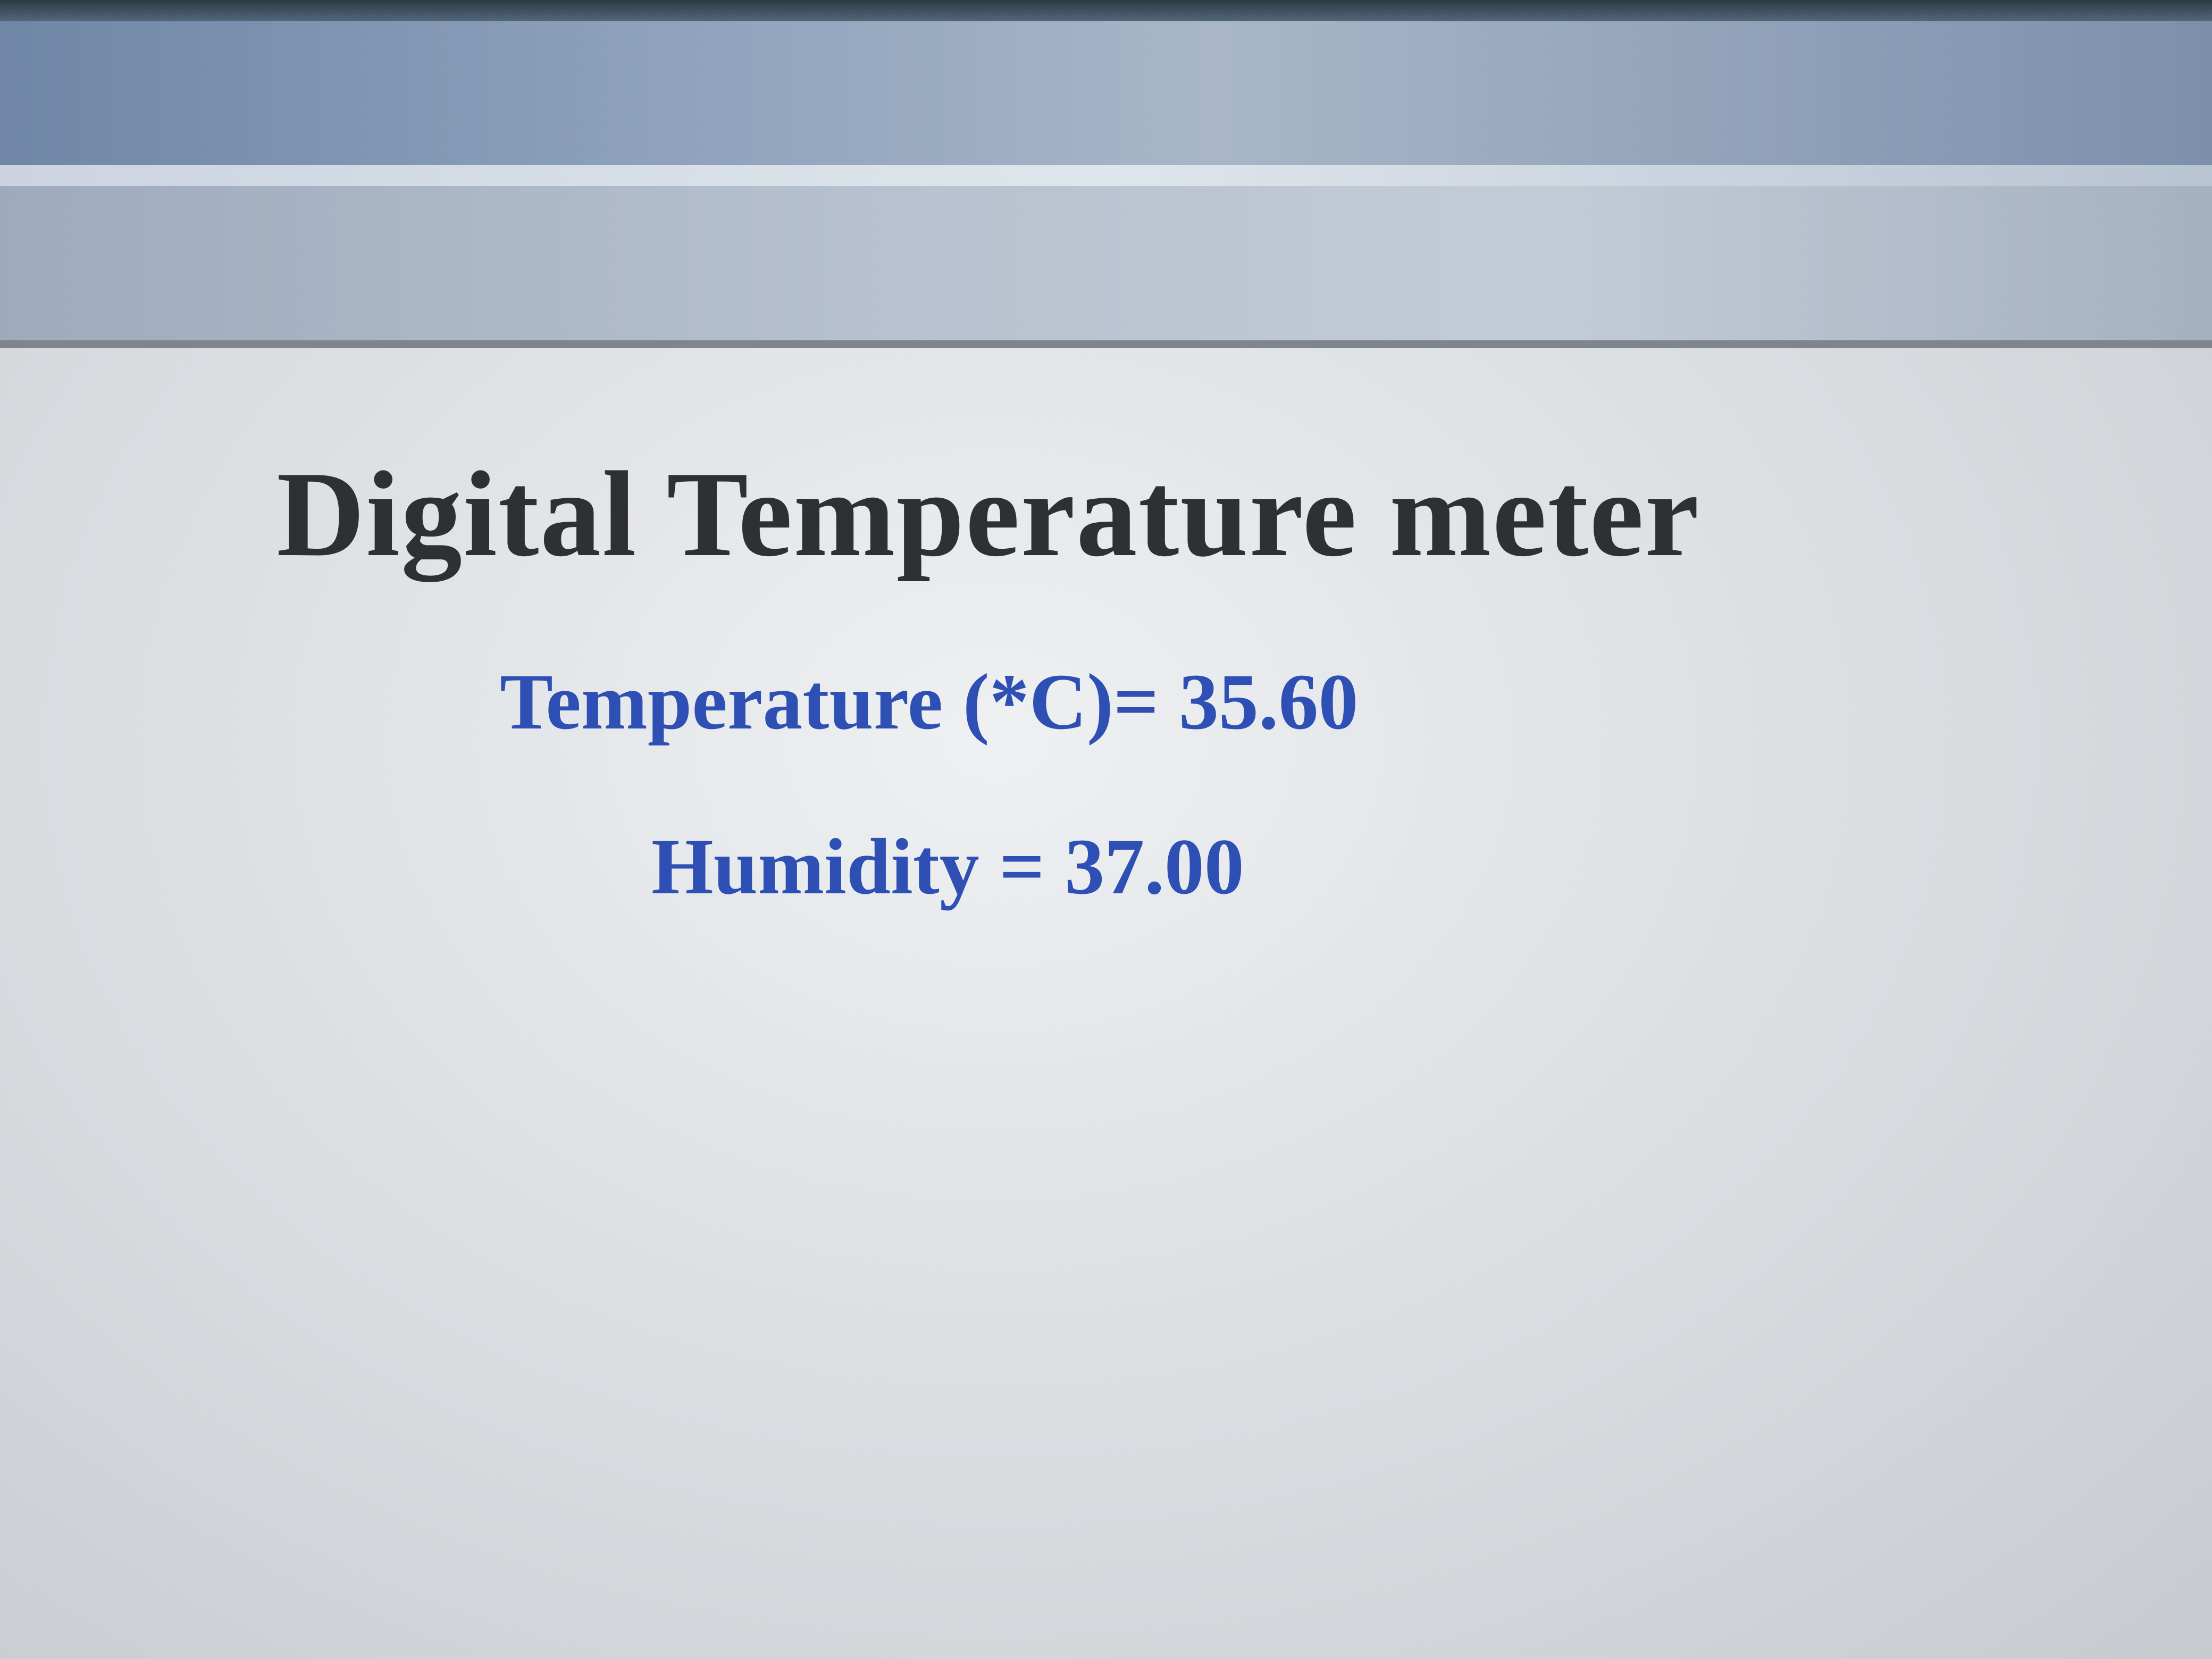 The height and width of the screenshot is (1659, 2212). Describe the element at coordinates (1106, 10) in the screenshot. I see `monitor-bezel` at that location.